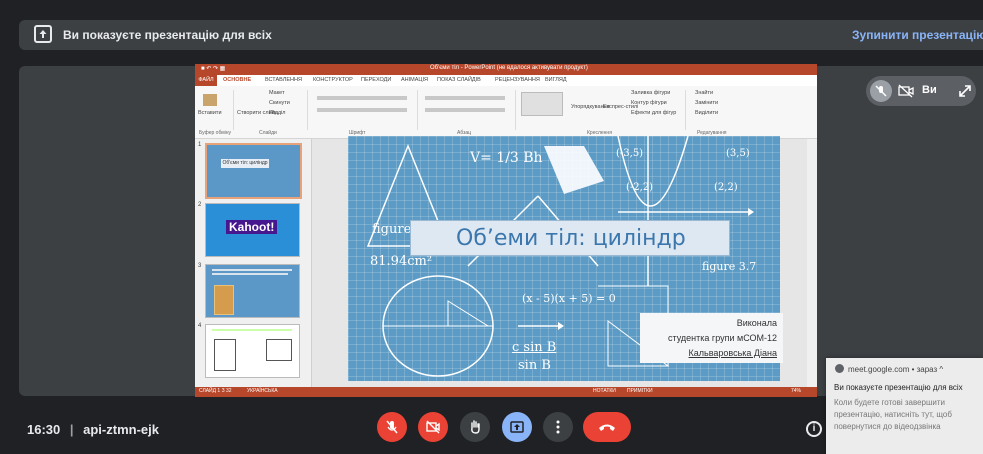  What do you see at coordinates (44, 429) in the screenshot?
I see `meeting-time: 16:30` at bounding box center [44, 429].